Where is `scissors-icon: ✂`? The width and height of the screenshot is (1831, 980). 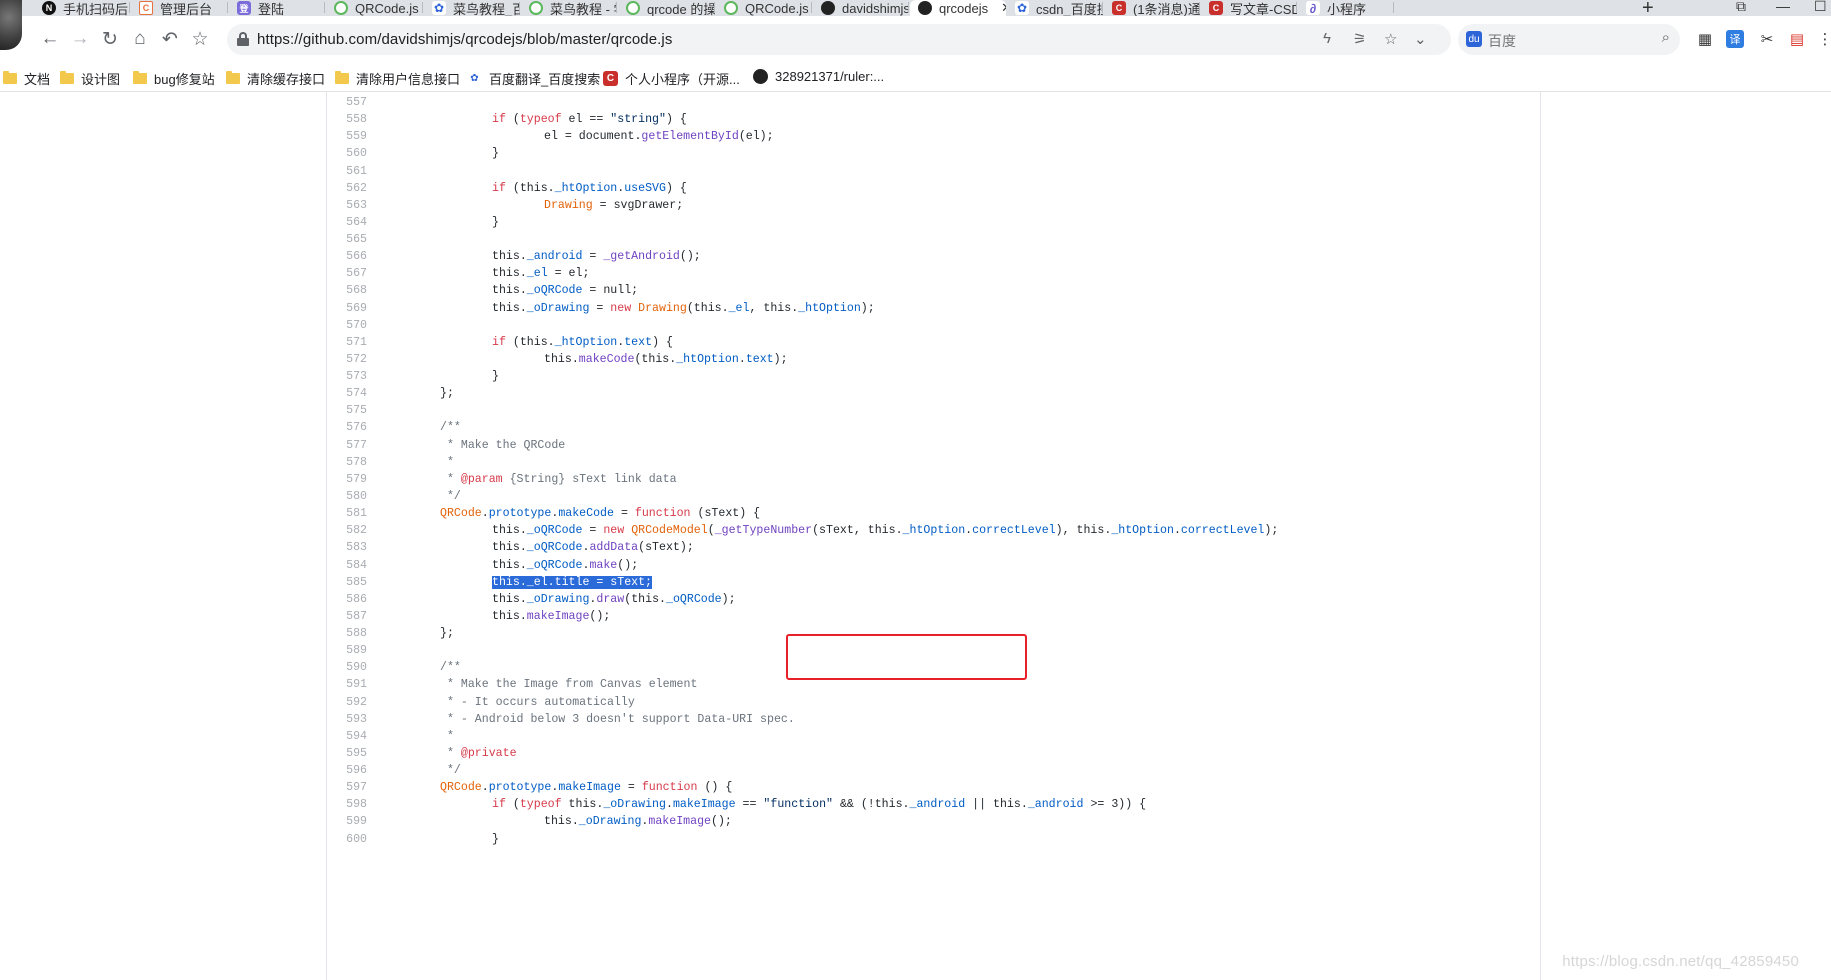 scissors-icon: ✂ is located at coordinates (1767, 39).